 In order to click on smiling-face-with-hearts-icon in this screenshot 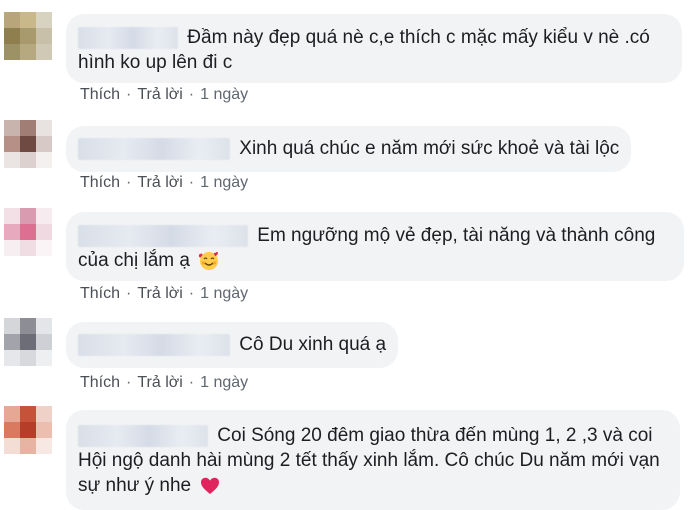, I will do `click(209, 260)`.